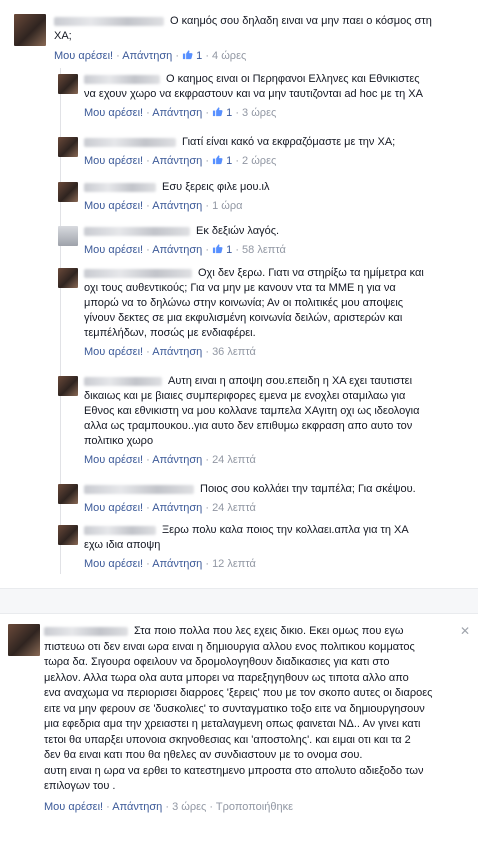  I want to click on timestamp: 58 λεπτά, so click(264, 250).